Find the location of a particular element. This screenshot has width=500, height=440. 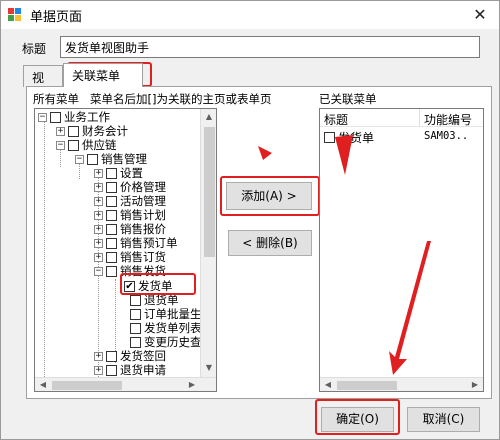

tree-node: + 退货申请 is located at coordinates (130, 370).